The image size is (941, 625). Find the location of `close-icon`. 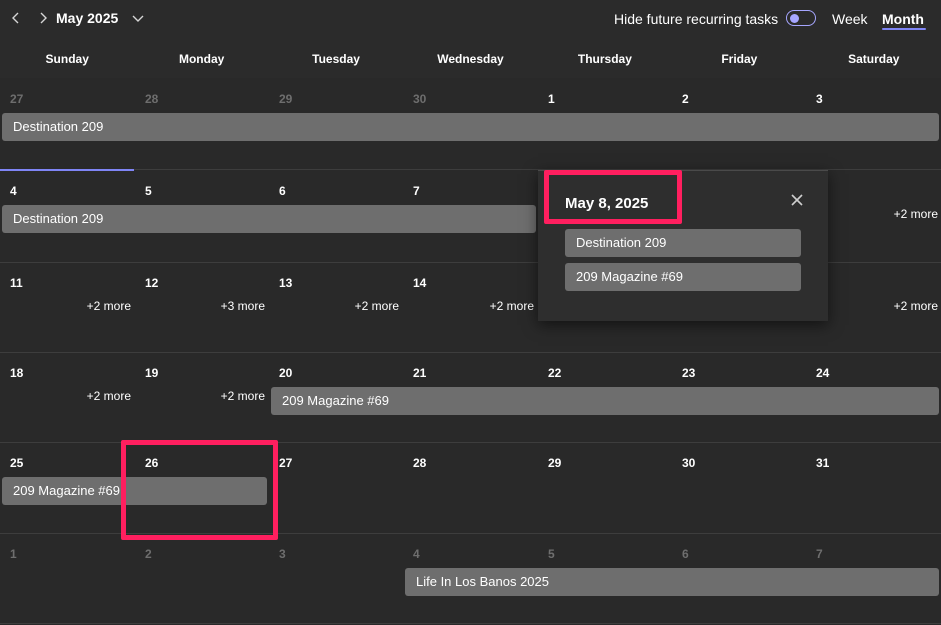

close-icon is located at coordinates (797, 200).